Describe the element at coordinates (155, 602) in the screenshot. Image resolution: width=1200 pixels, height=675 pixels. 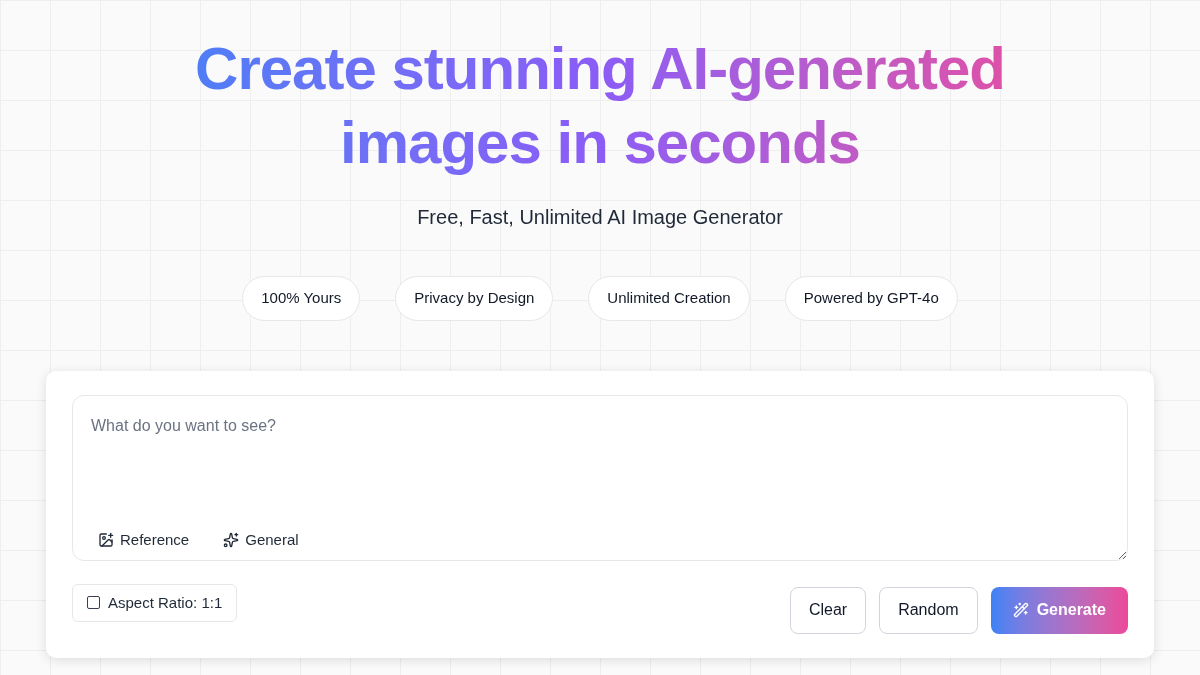
I see `aspect-ratio-button: Aspect Ratio: 1:1` at that location.